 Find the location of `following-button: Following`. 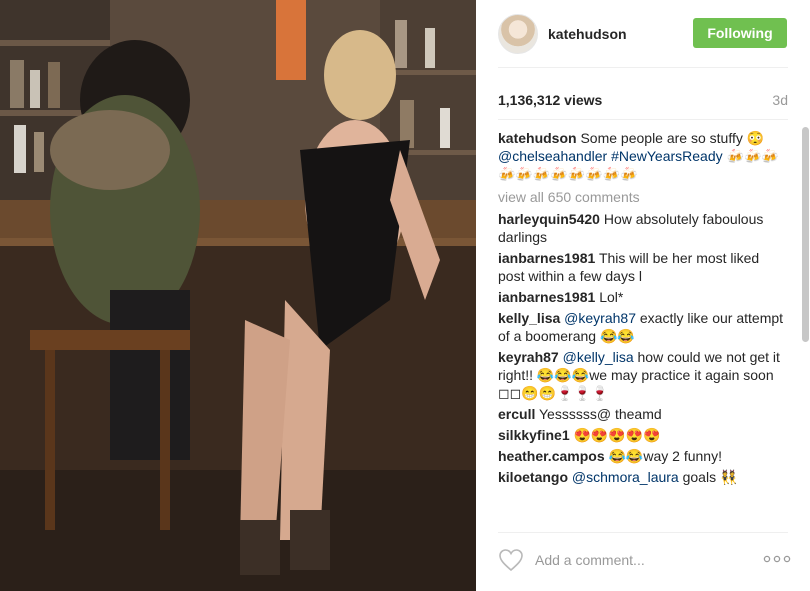

following-button: Following is located at coordinates (740, 33).